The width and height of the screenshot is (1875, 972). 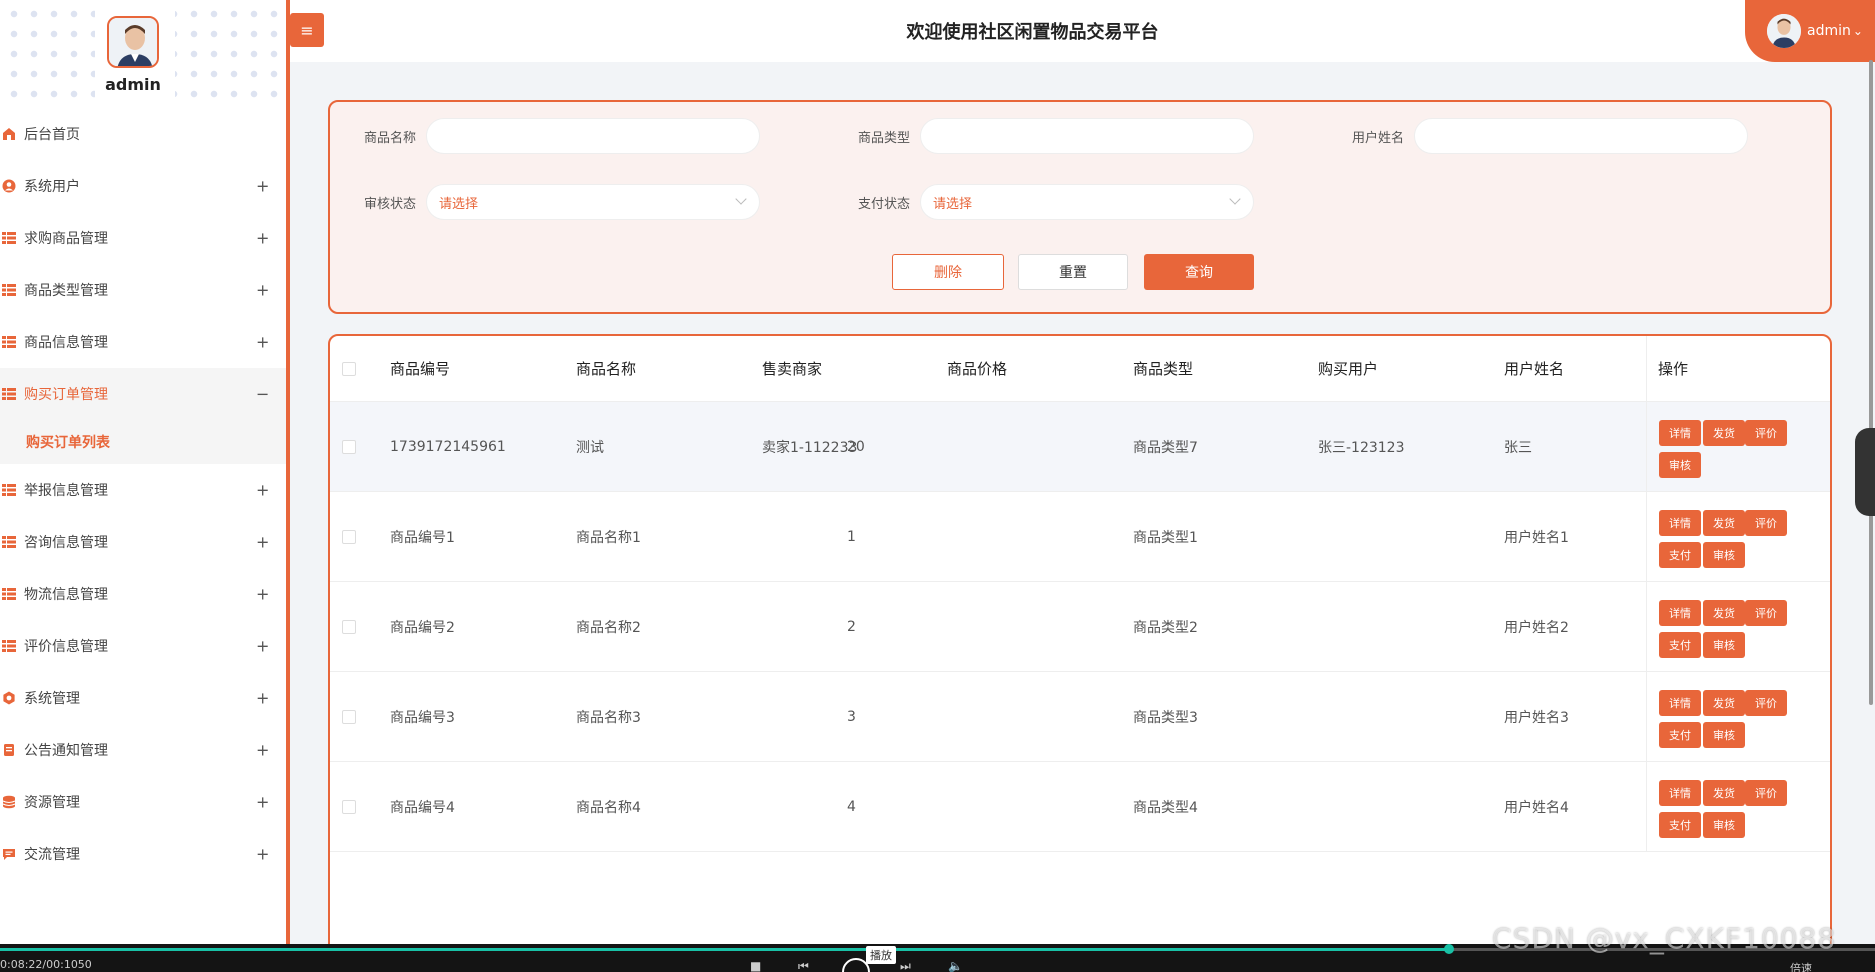 I want to click on sidebar-item: 商品信息管理 +, so click(x=143, y=342).